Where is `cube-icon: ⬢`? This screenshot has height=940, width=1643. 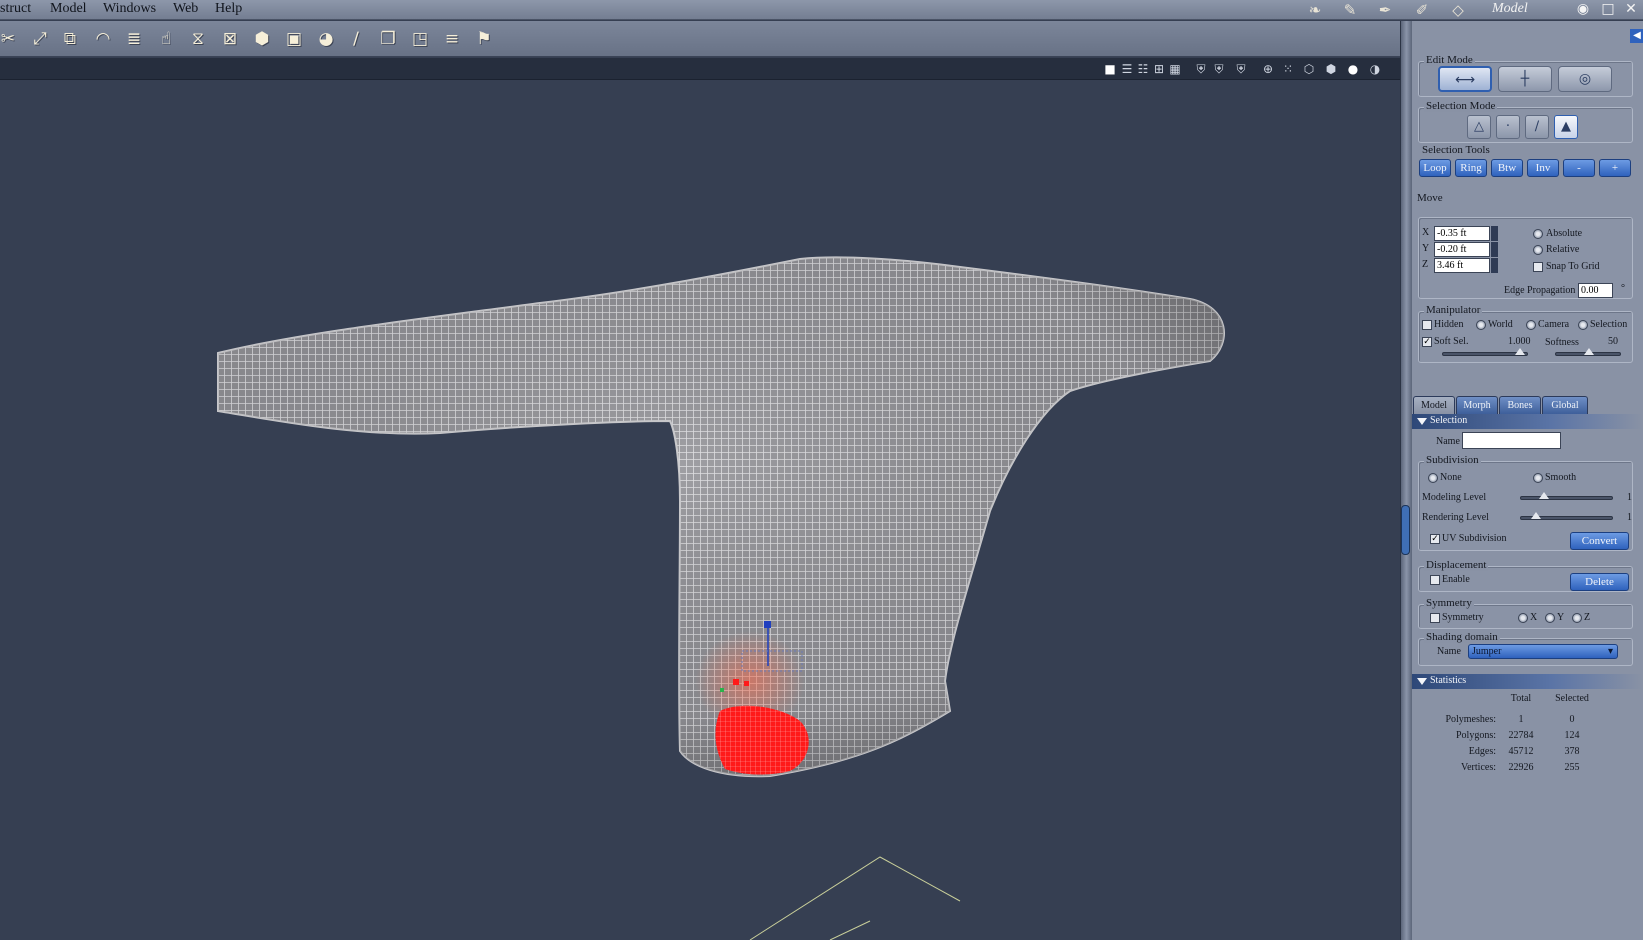 cube-icon: ⬢ is located at coordinates (262, 39).